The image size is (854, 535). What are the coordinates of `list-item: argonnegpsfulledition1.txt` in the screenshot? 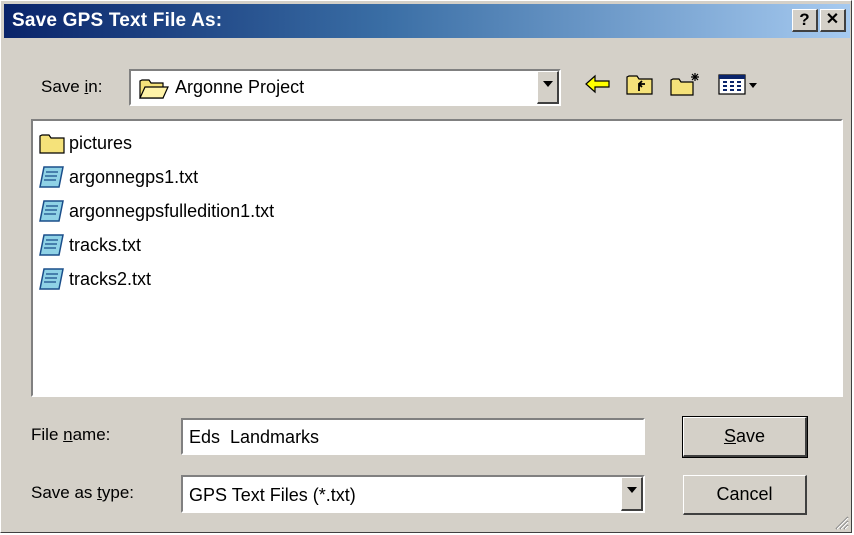 It's located at (156, 211).